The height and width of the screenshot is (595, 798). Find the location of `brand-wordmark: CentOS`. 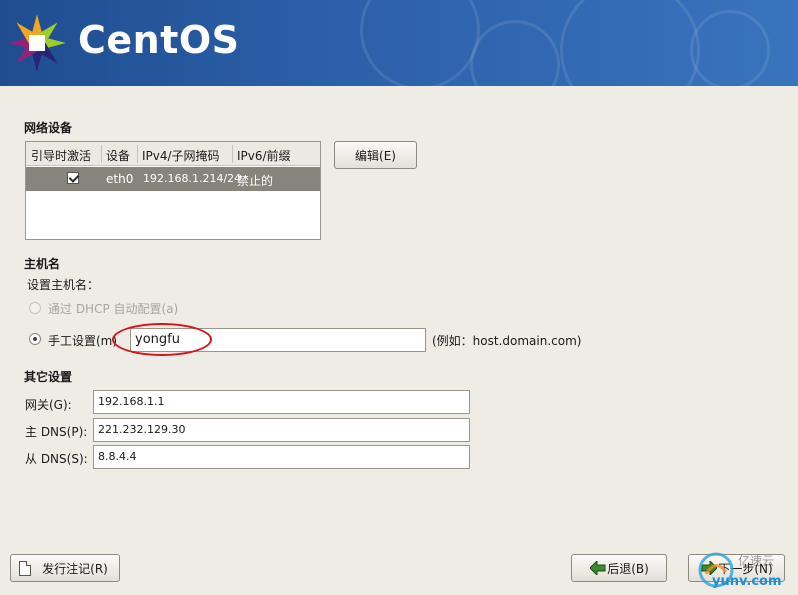

brand-wordmark: CentOS is located at coordinates (159, 40).